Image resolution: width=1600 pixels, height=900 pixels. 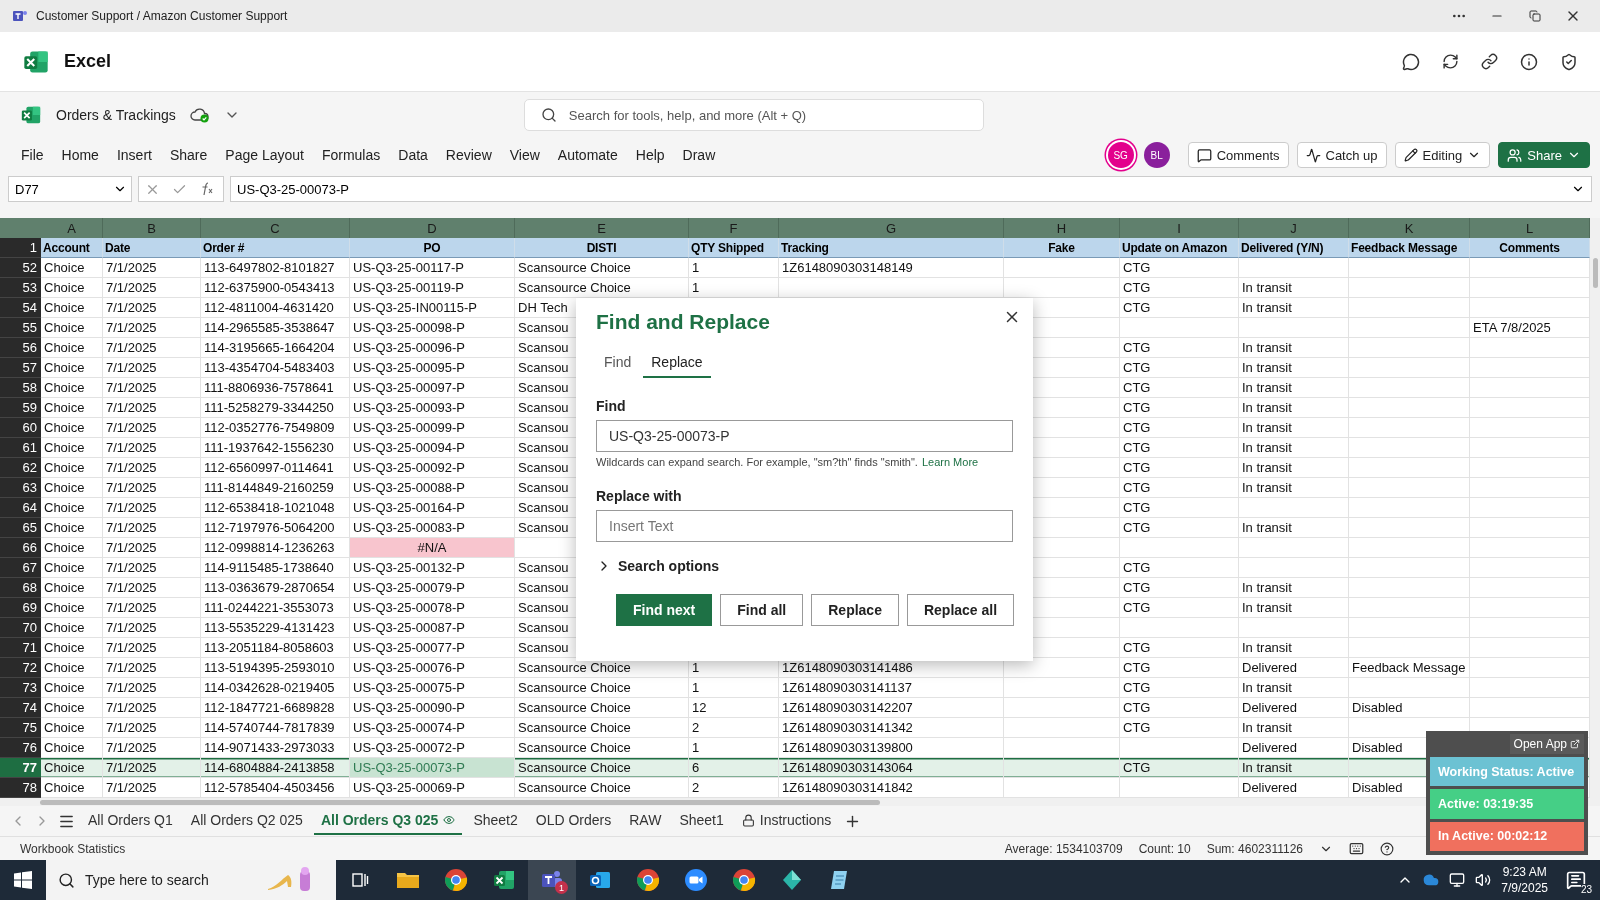 What do you see at coordinates (20, 408) in the screenshot?
I see `row-number: 59` at bounding box center [20, 408].